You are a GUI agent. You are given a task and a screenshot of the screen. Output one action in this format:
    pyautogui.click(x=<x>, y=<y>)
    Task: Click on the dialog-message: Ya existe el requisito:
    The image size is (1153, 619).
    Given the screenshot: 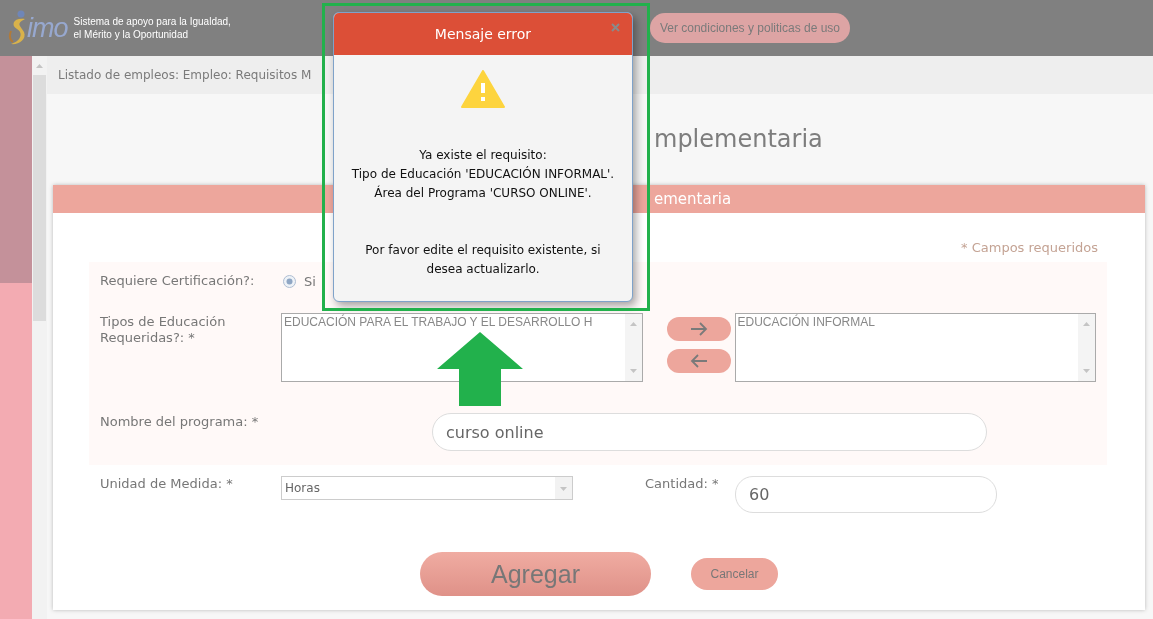 What is the action you would take?
    pyautogui.click(x=483, y=155)
    